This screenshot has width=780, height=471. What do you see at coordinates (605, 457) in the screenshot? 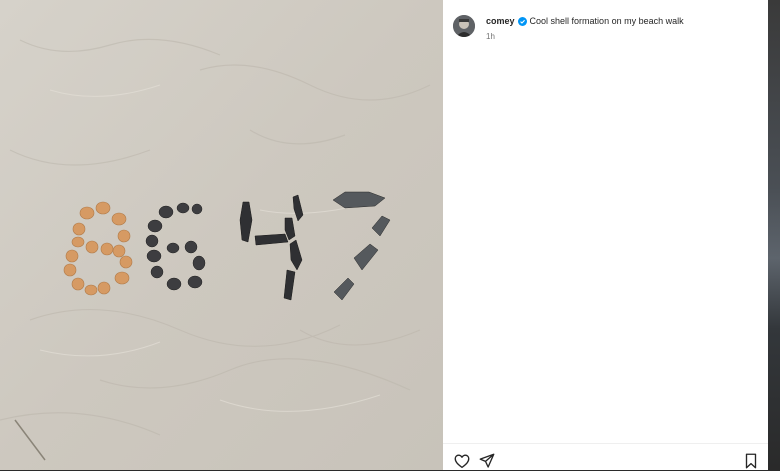
I see `post-action-bar` at bounding box center [605, 457].